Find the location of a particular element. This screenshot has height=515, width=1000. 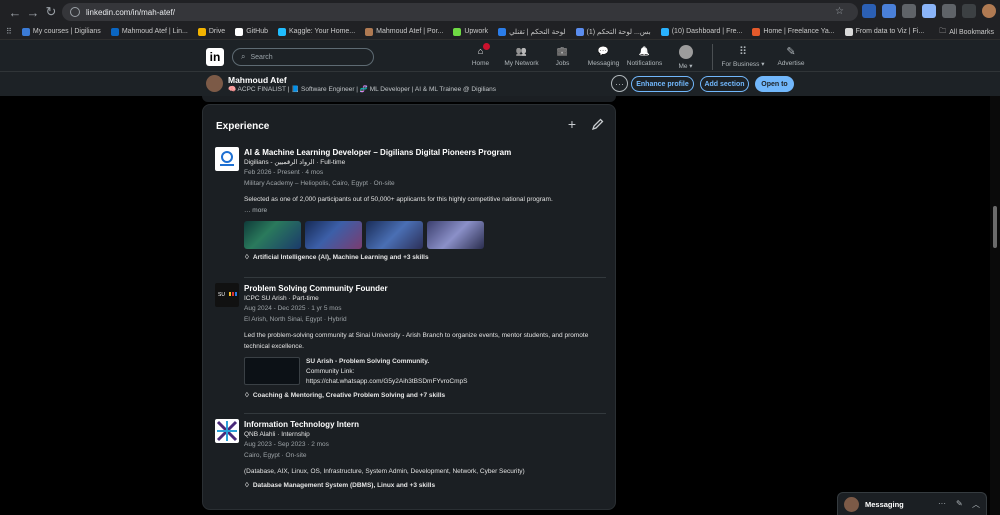

advertise-link: ✎ Advertise is located at coordinates (791, 56).